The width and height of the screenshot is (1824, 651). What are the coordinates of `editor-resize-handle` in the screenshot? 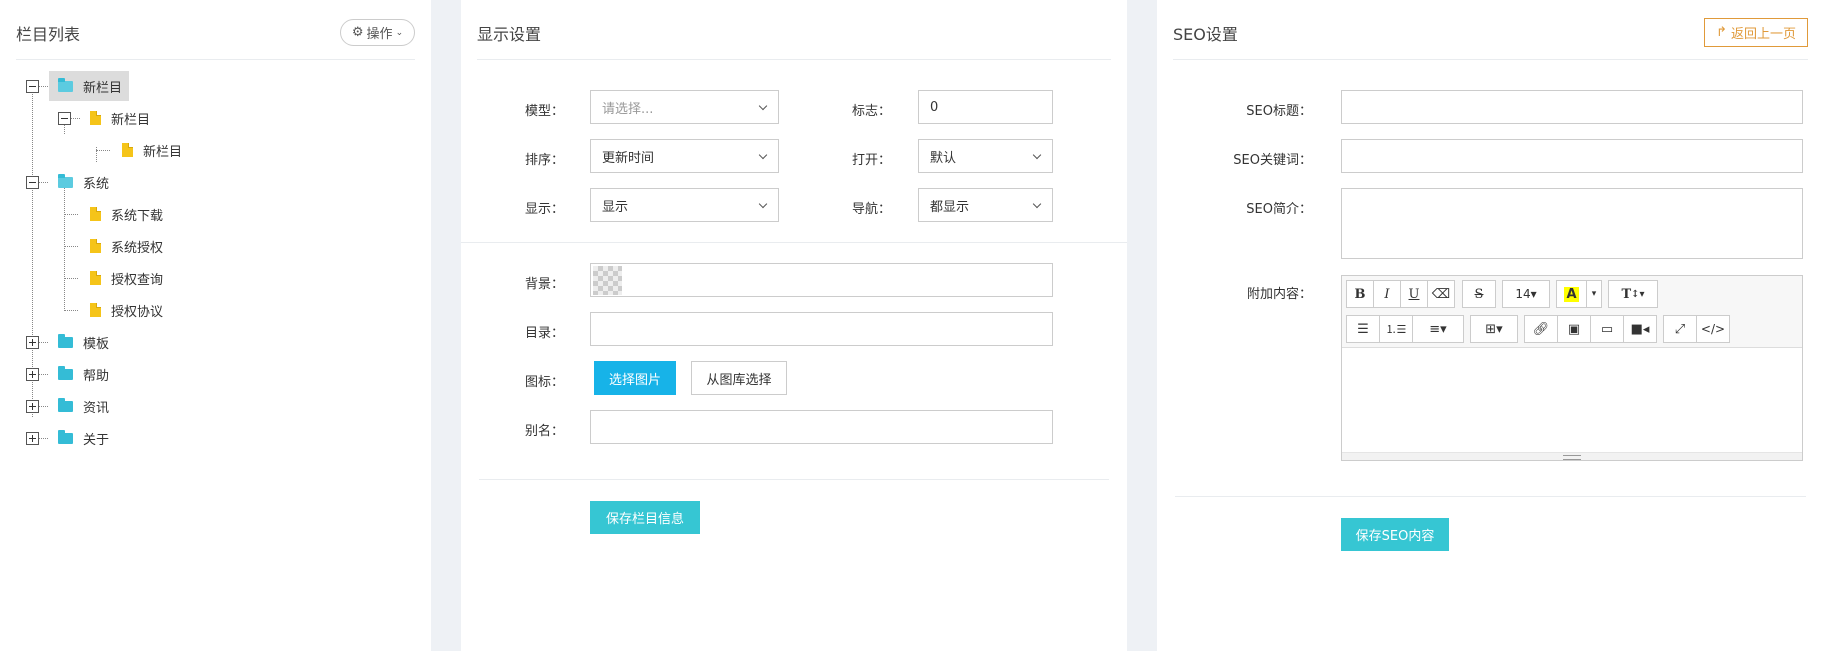 It's located at (1572, 456).